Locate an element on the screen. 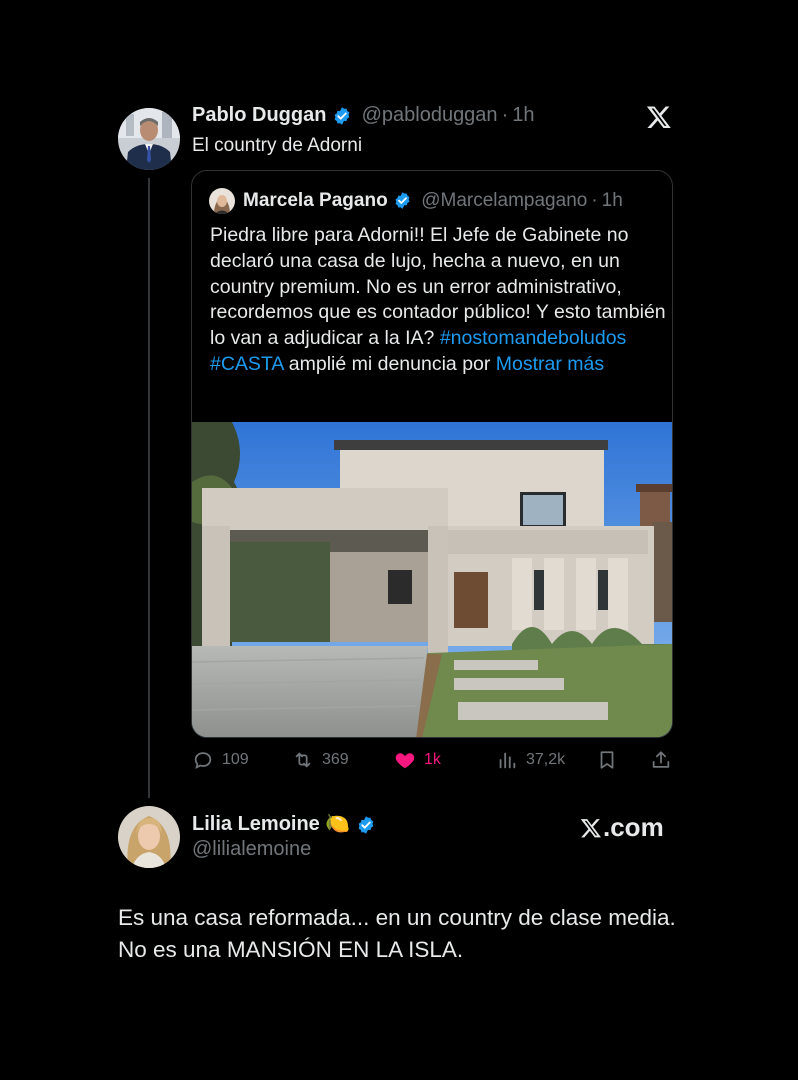 The image size is (798, 1080). share-icon is located at coordinates (661, 759).